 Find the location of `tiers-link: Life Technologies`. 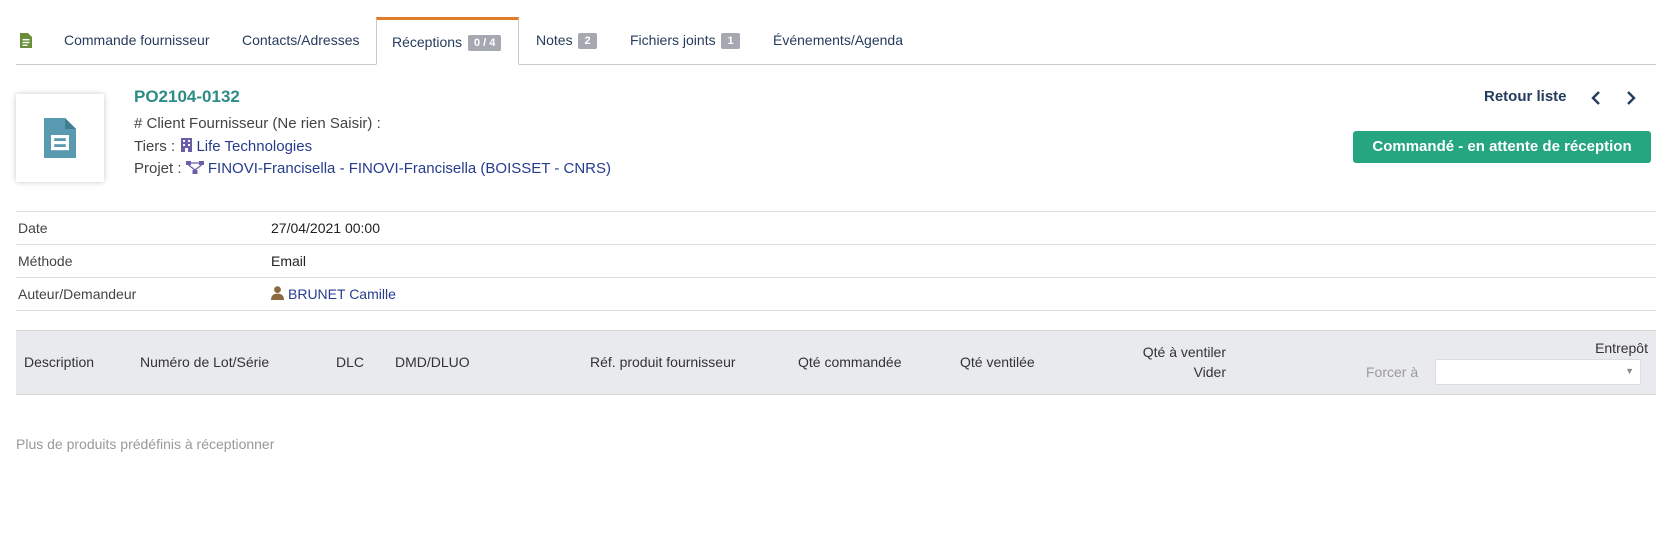

tiers-link: Life Technologies is located at coordinates (254, 146).